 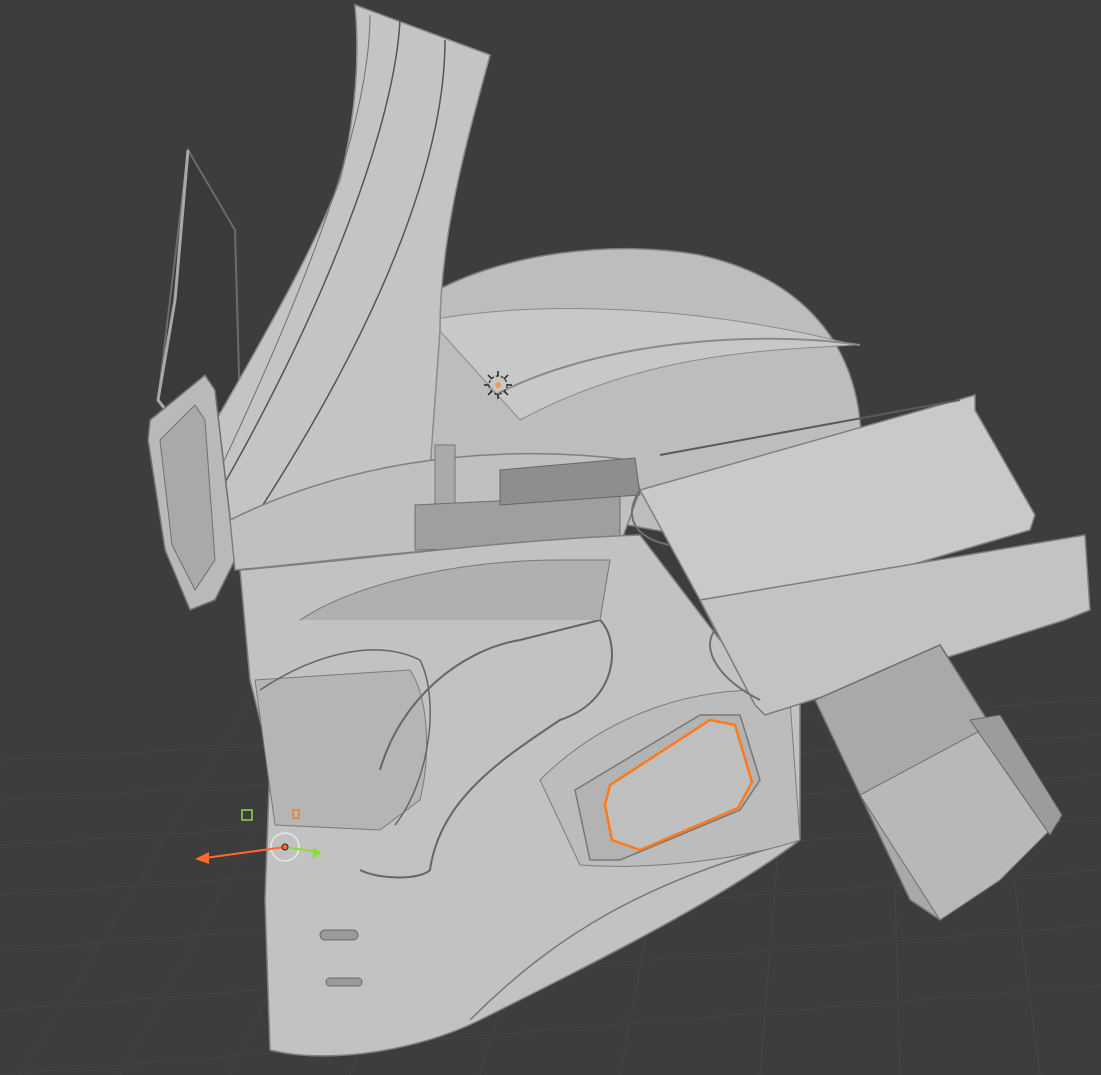 I want to click on sun-lamp-icon, so click(x=498, y=385).